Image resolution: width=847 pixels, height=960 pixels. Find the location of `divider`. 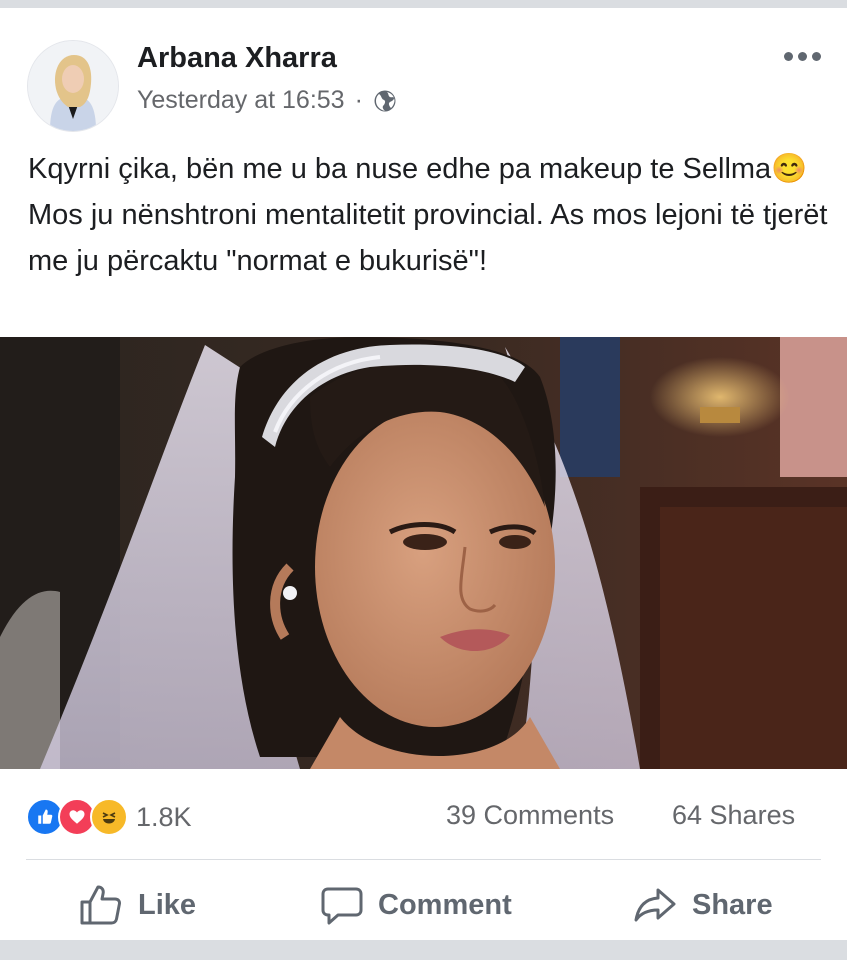

divider is located at coordinates (423, 859).